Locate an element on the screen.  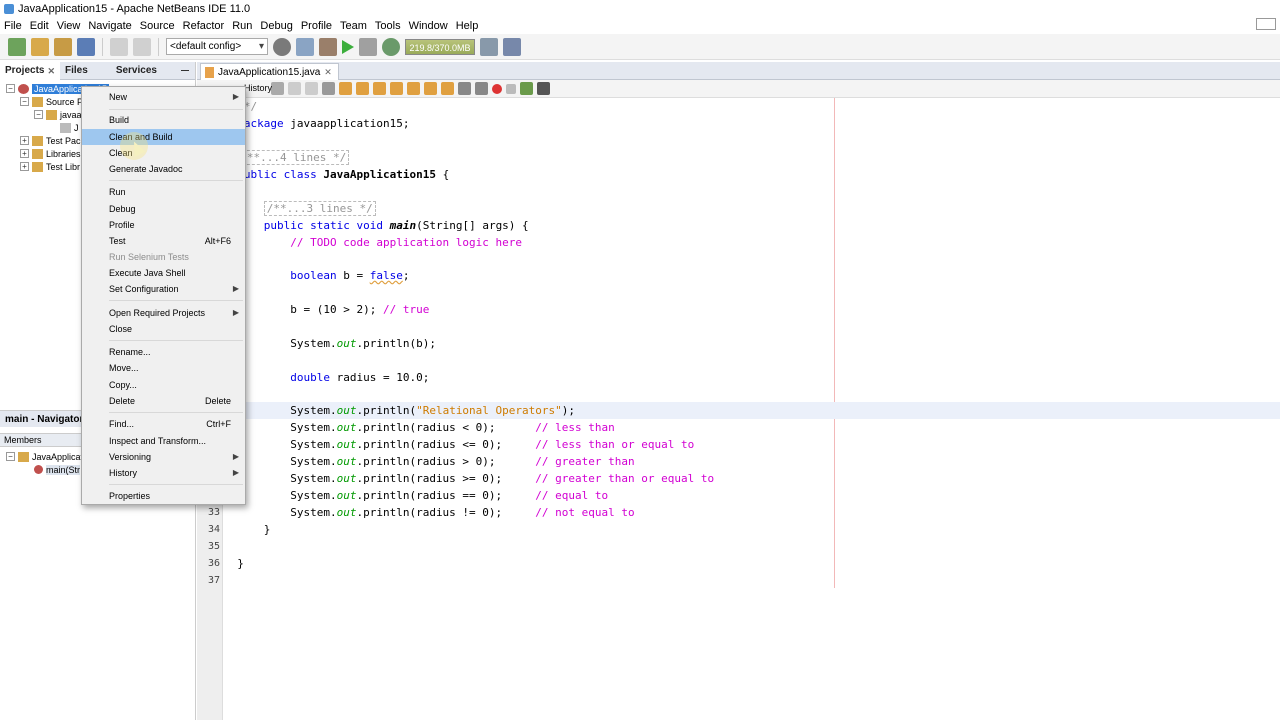
submenu-arrow-icon: ▶ is located at coordinates (235, 312).